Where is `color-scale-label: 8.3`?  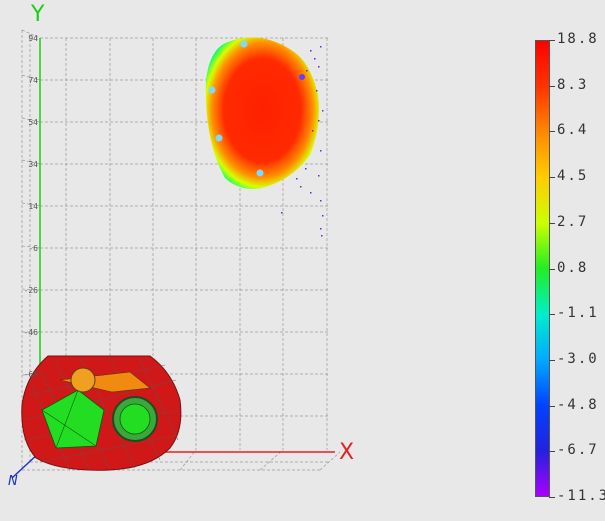
color-scale-label: 8.3 is located at coordinates (573, 84).